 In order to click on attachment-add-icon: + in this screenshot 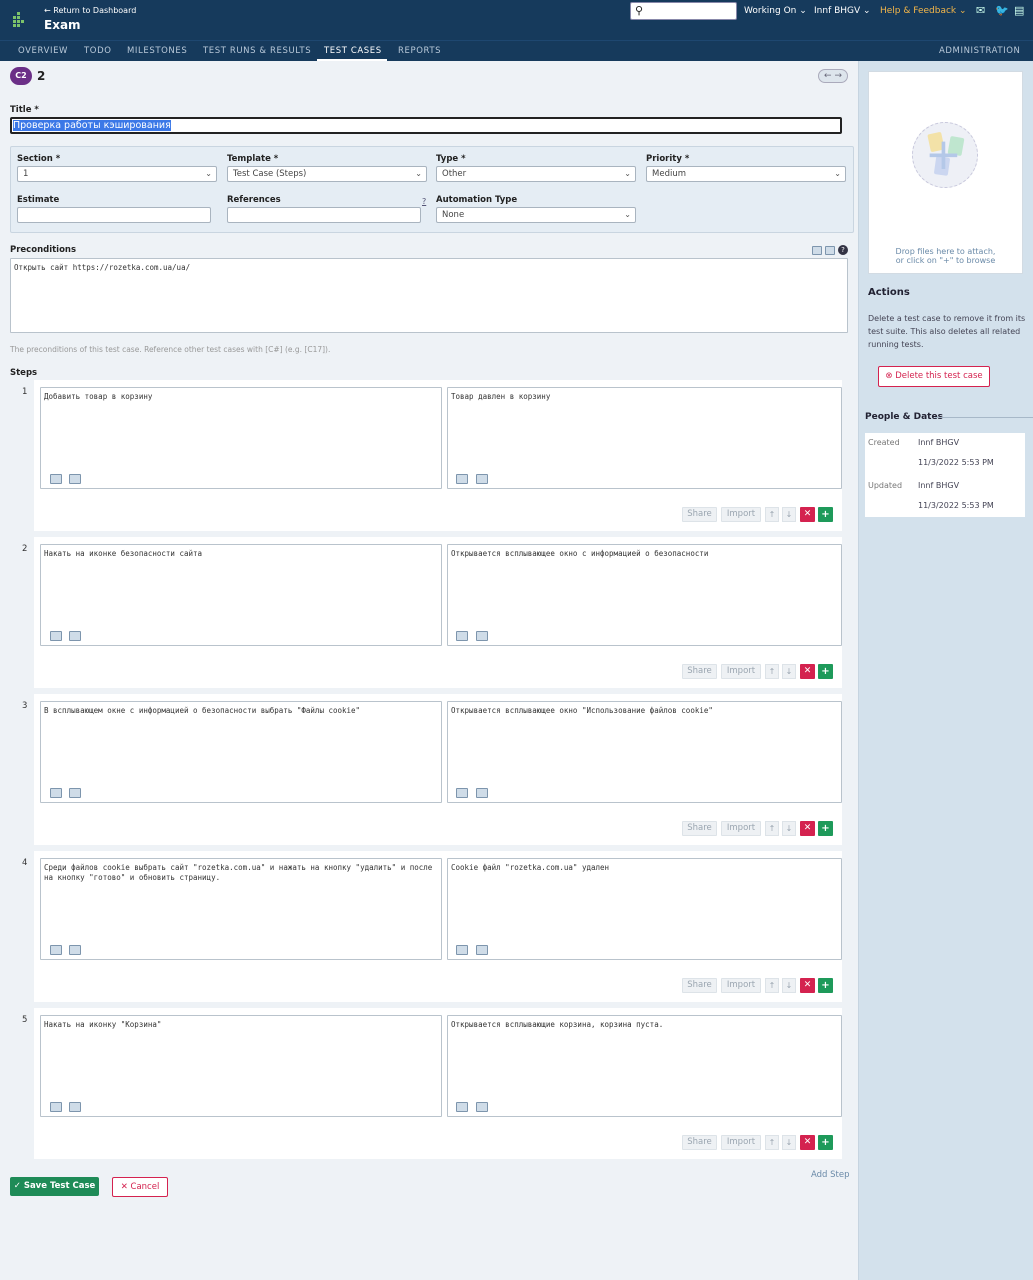, I will do `click(945, 155)`.